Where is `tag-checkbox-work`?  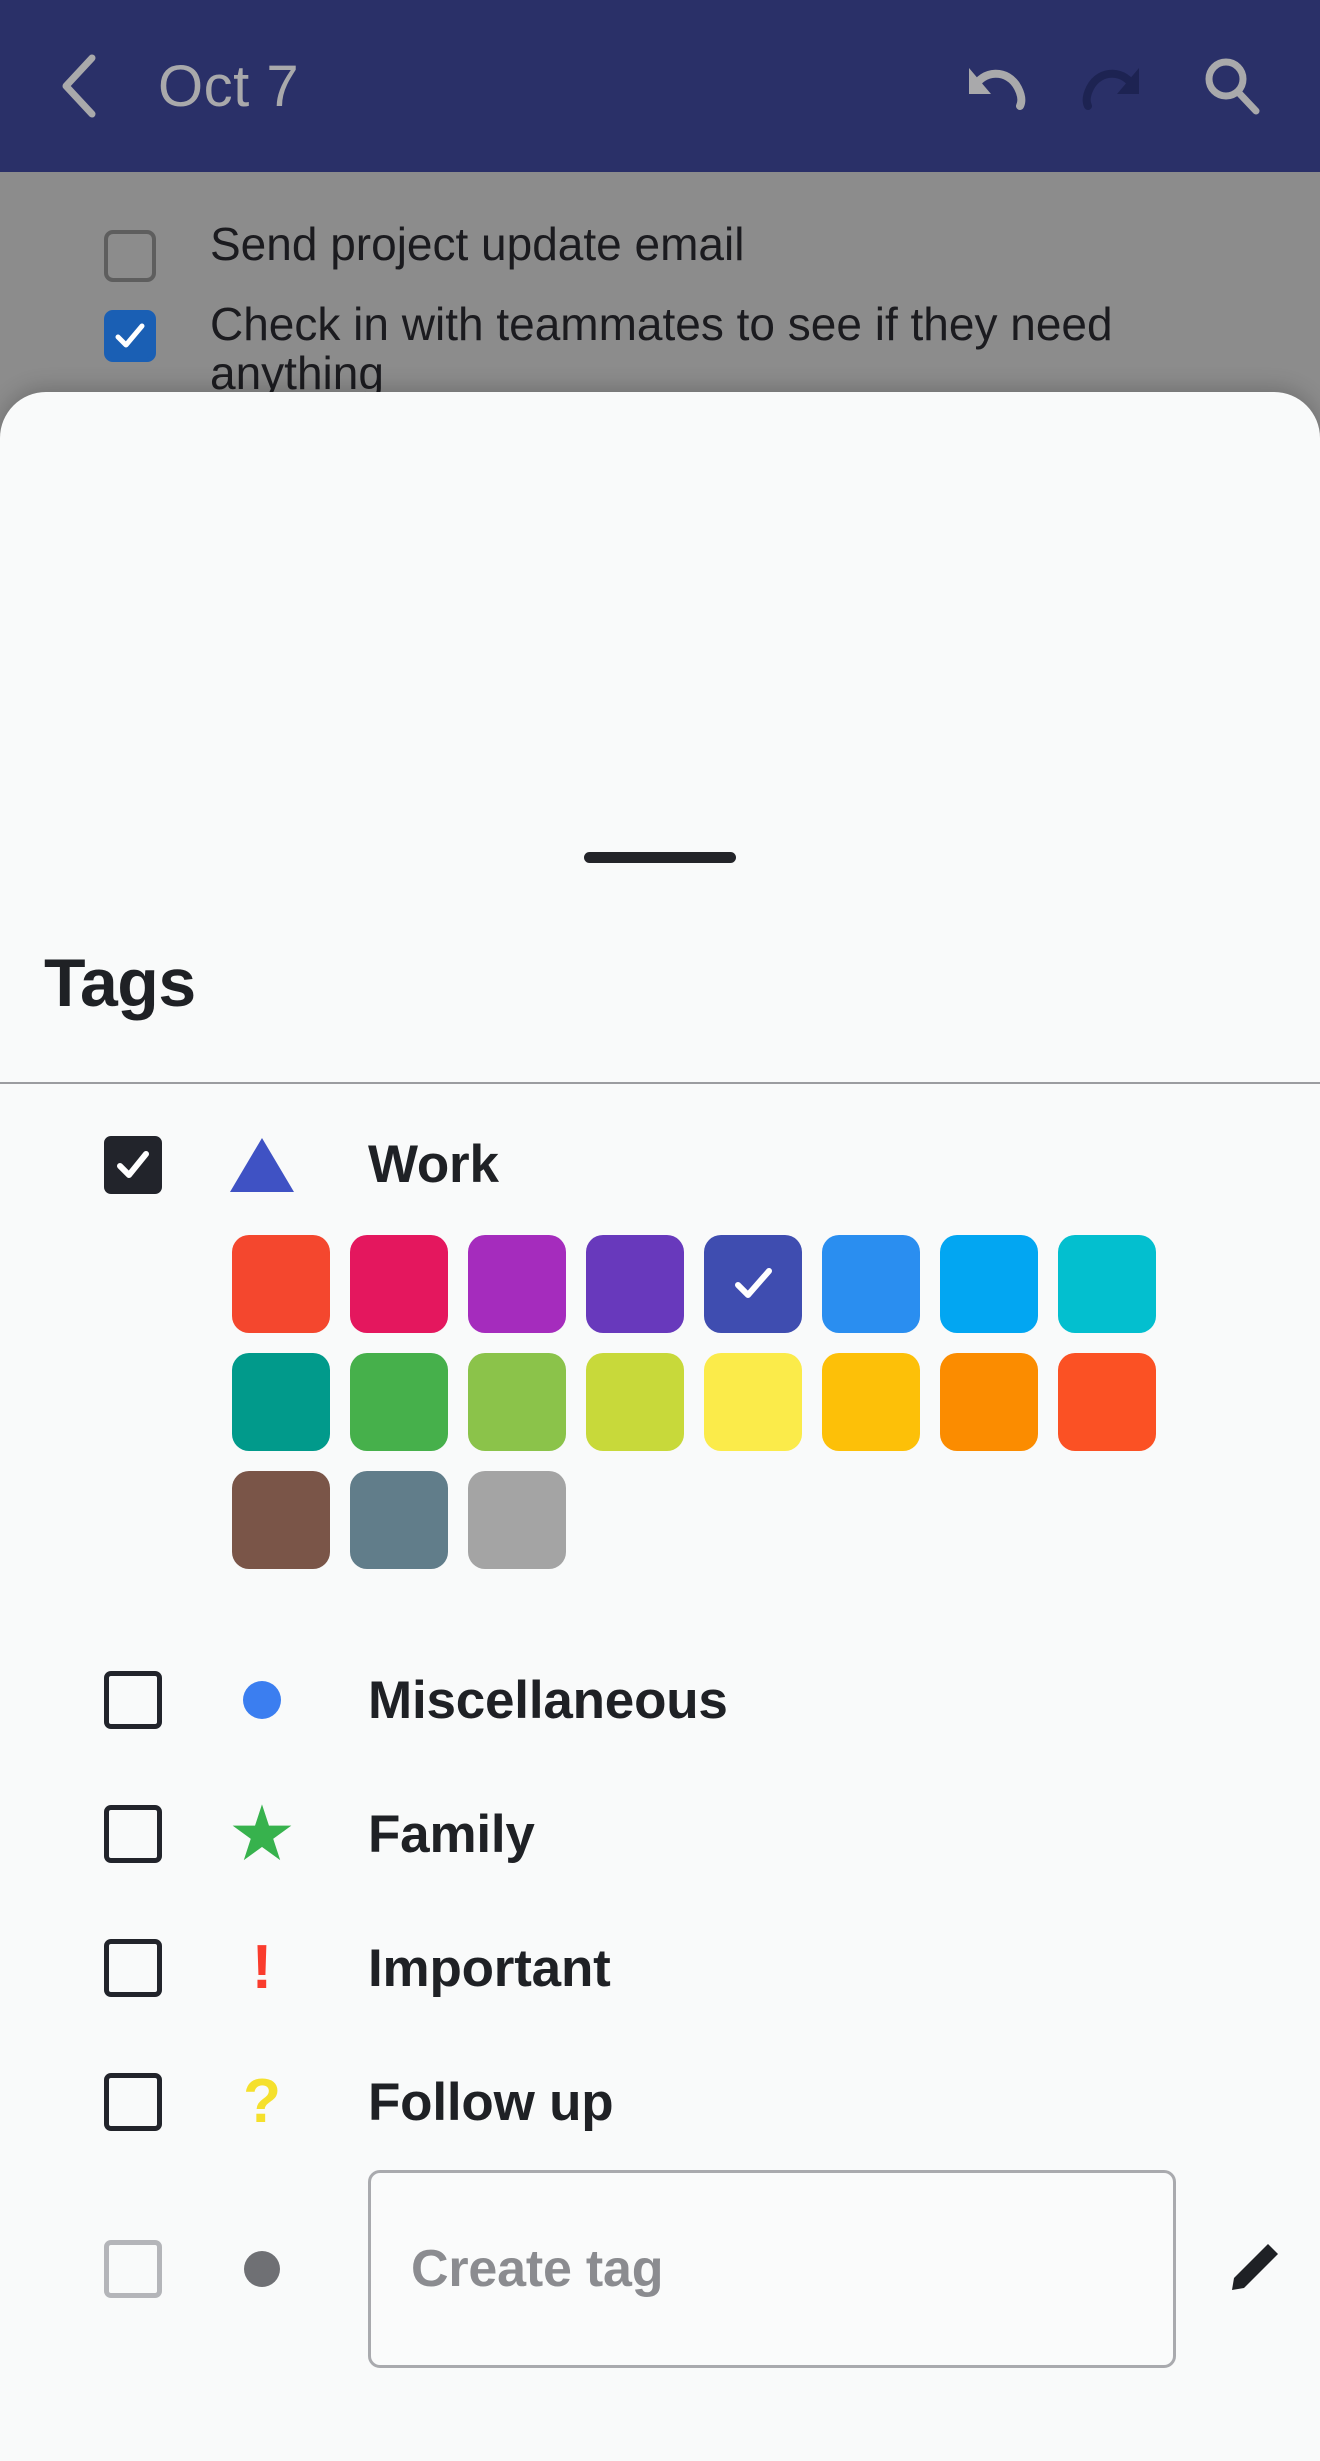
tag-checkbox-work is located at coordinates (133, 1164).